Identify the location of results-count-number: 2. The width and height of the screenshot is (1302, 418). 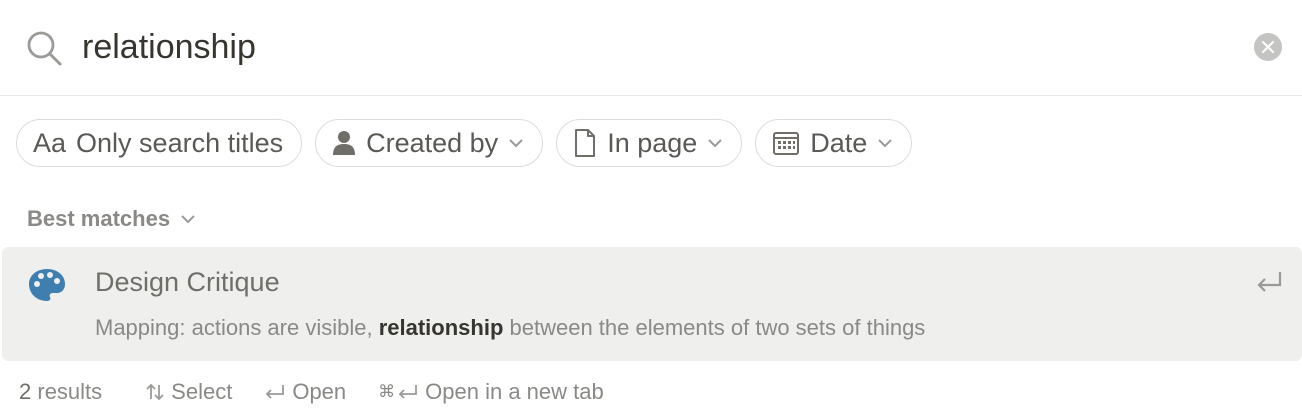
(25, 391).